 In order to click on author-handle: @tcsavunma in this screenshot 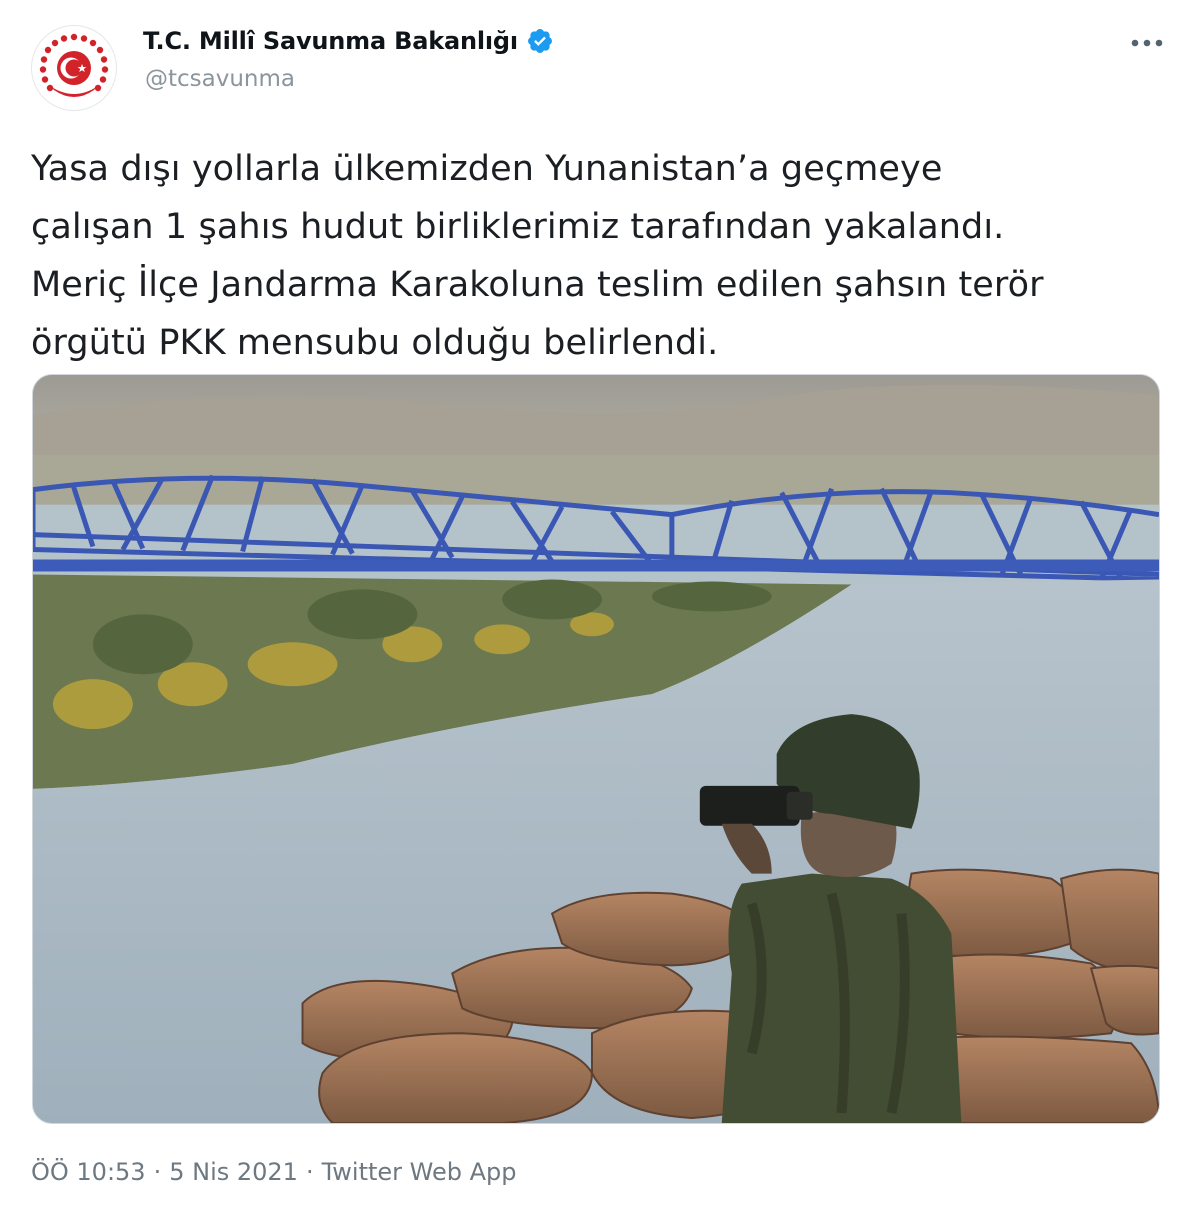, I will do `click(220, 79)`.